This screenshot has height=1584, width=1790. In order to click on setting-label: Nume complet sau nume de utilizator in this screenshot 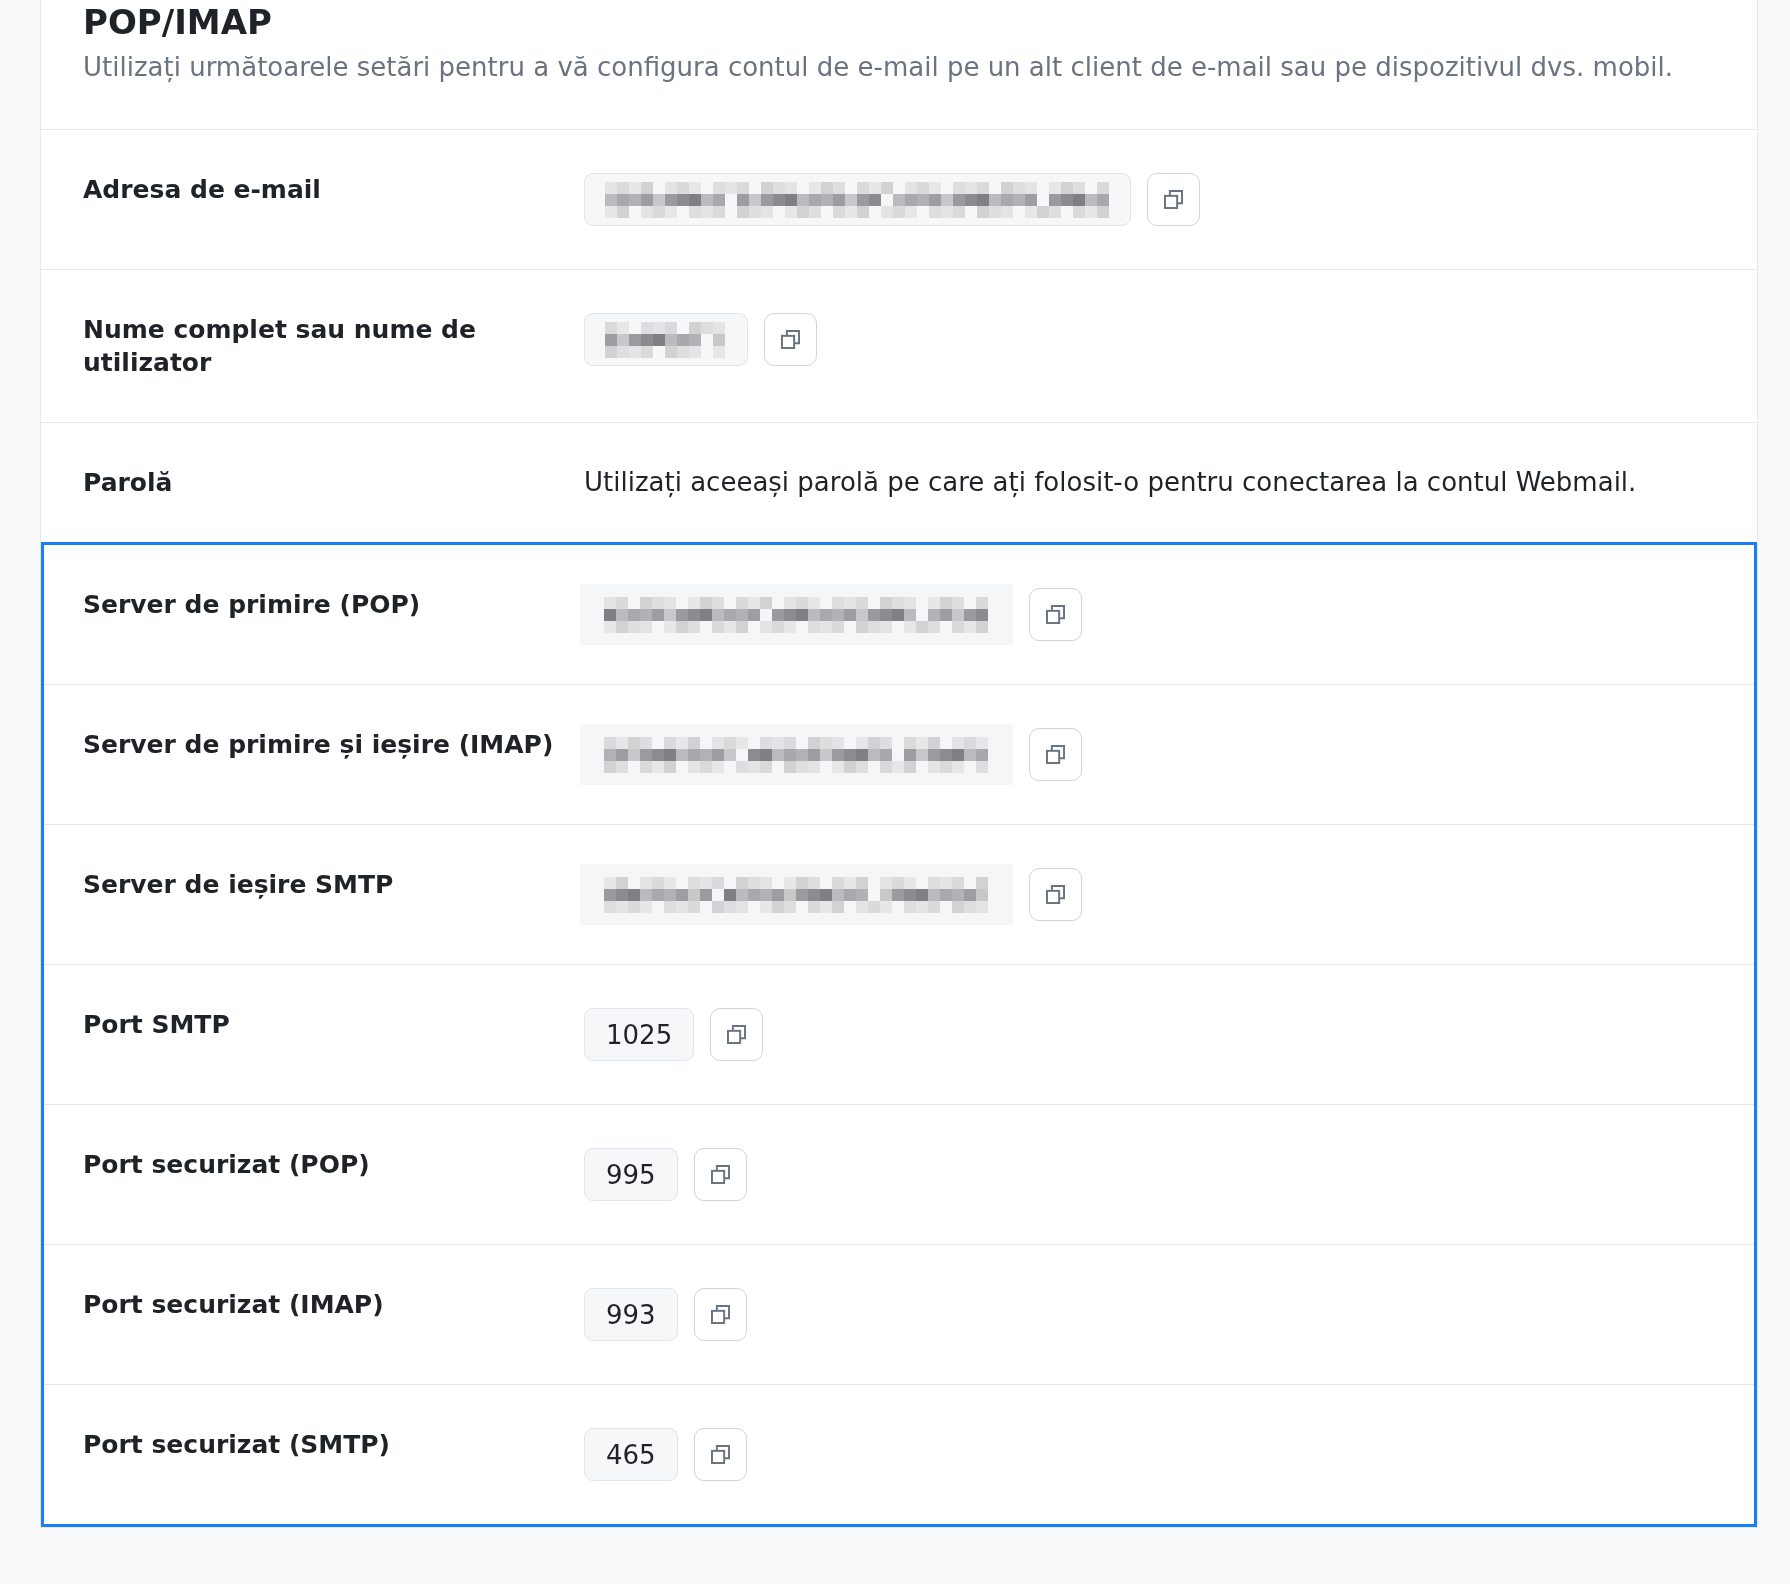, I will do `click(280, 346)`.